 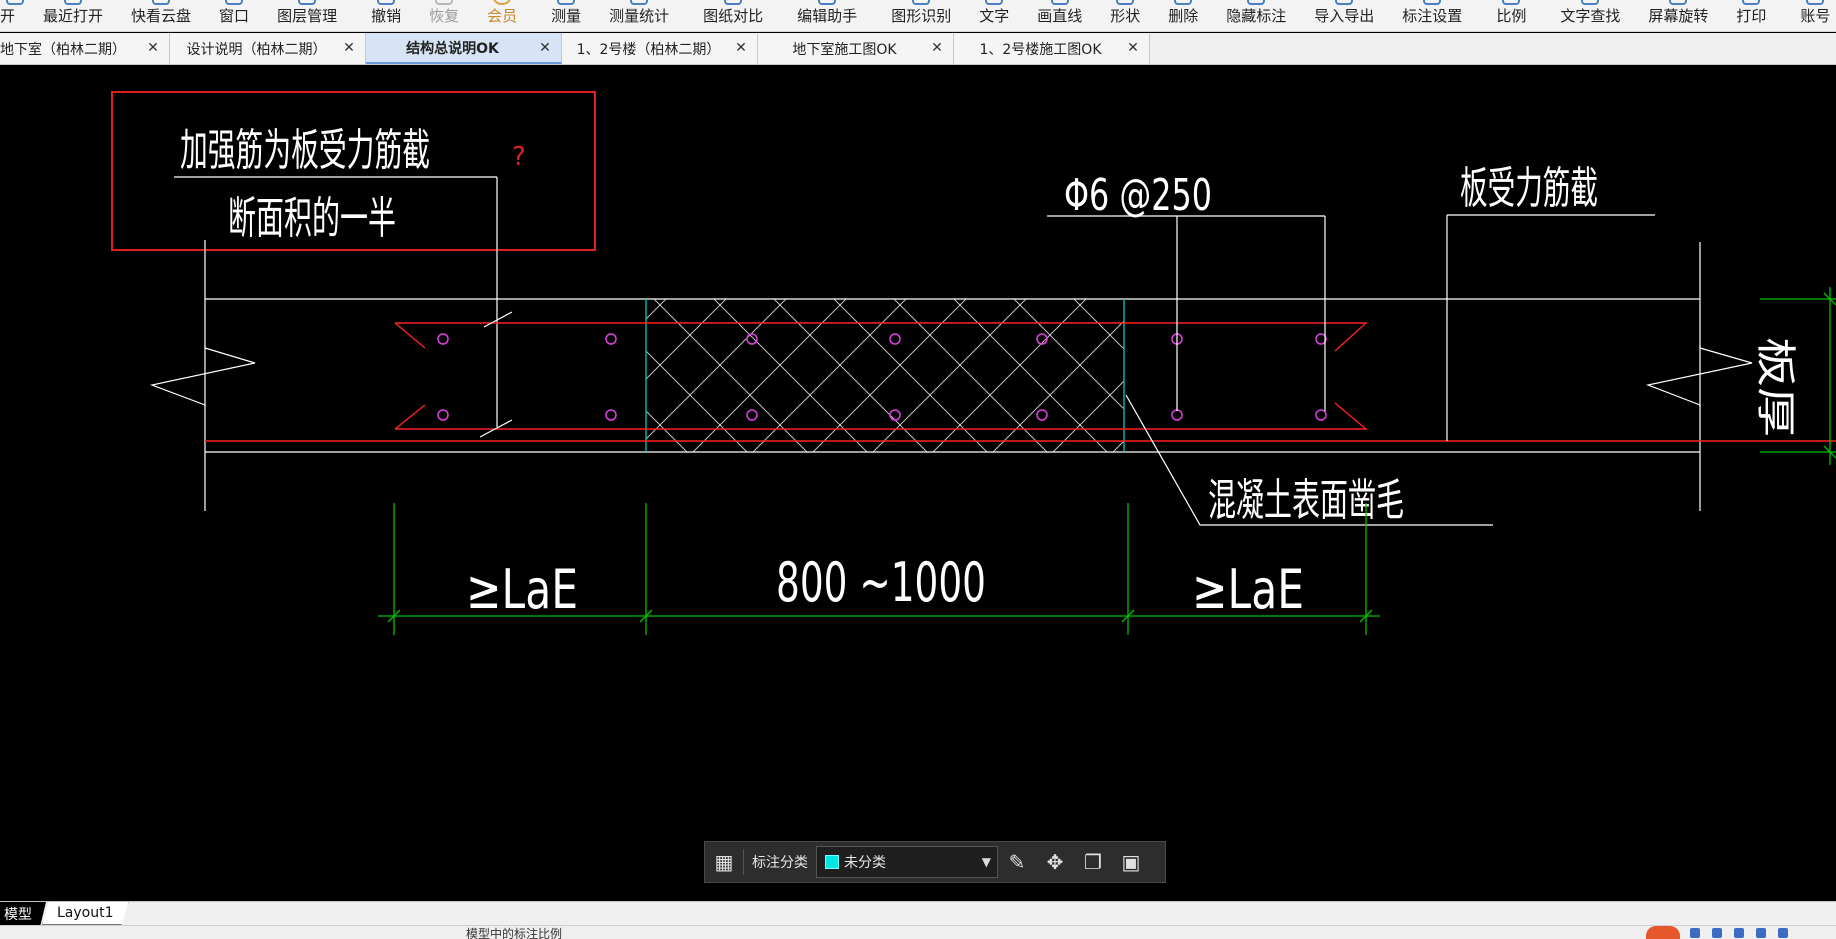 I want to click on top-bar-left-hook, so click(x=410, y=335).